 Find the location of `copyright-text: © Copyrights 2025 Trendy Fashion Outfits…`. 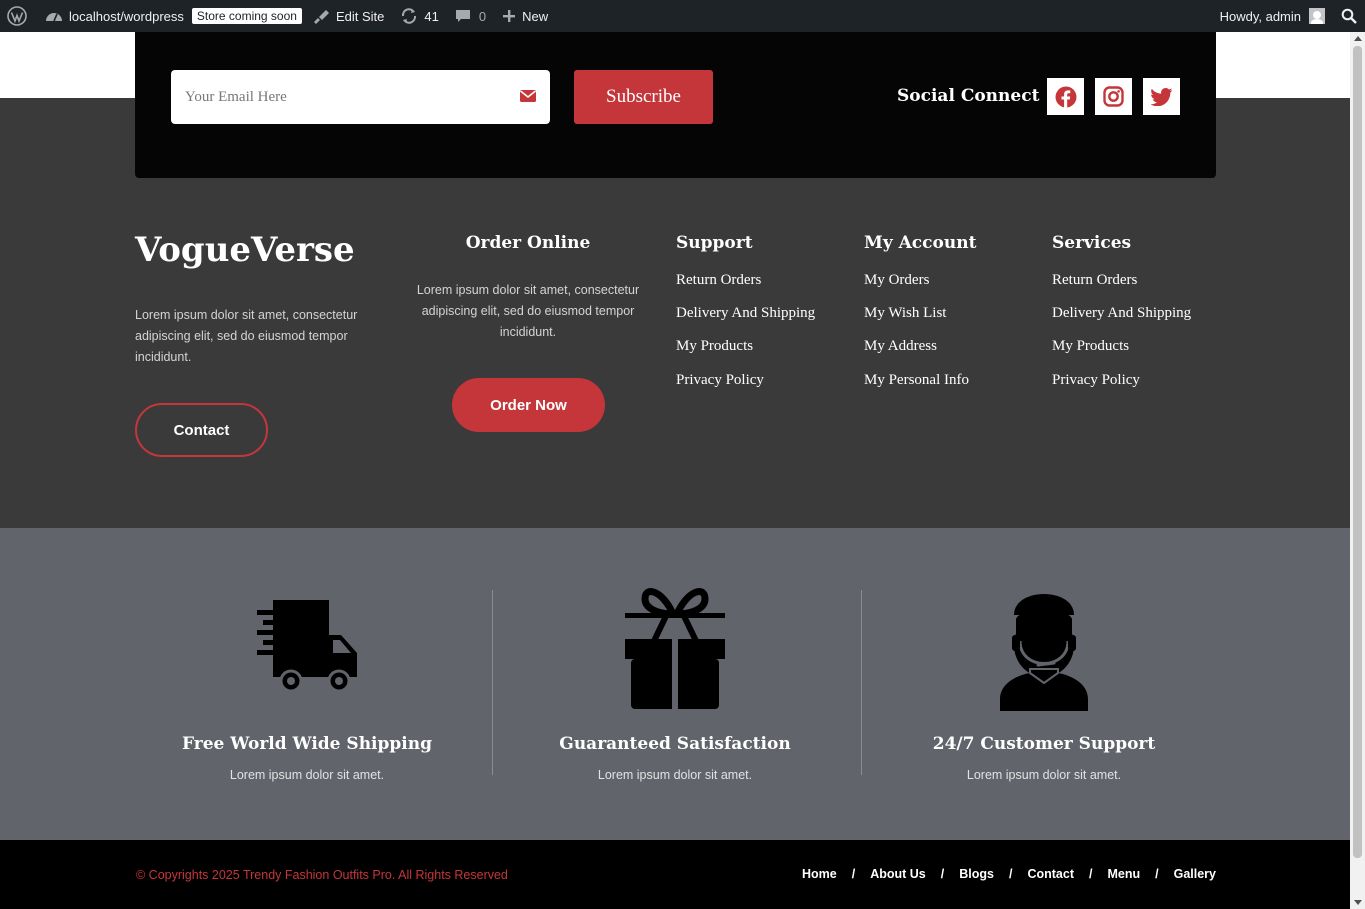

copyright-text: © Copyrights 2025 Trendy Fashion Outfits… is located at coordinates (322, 875).